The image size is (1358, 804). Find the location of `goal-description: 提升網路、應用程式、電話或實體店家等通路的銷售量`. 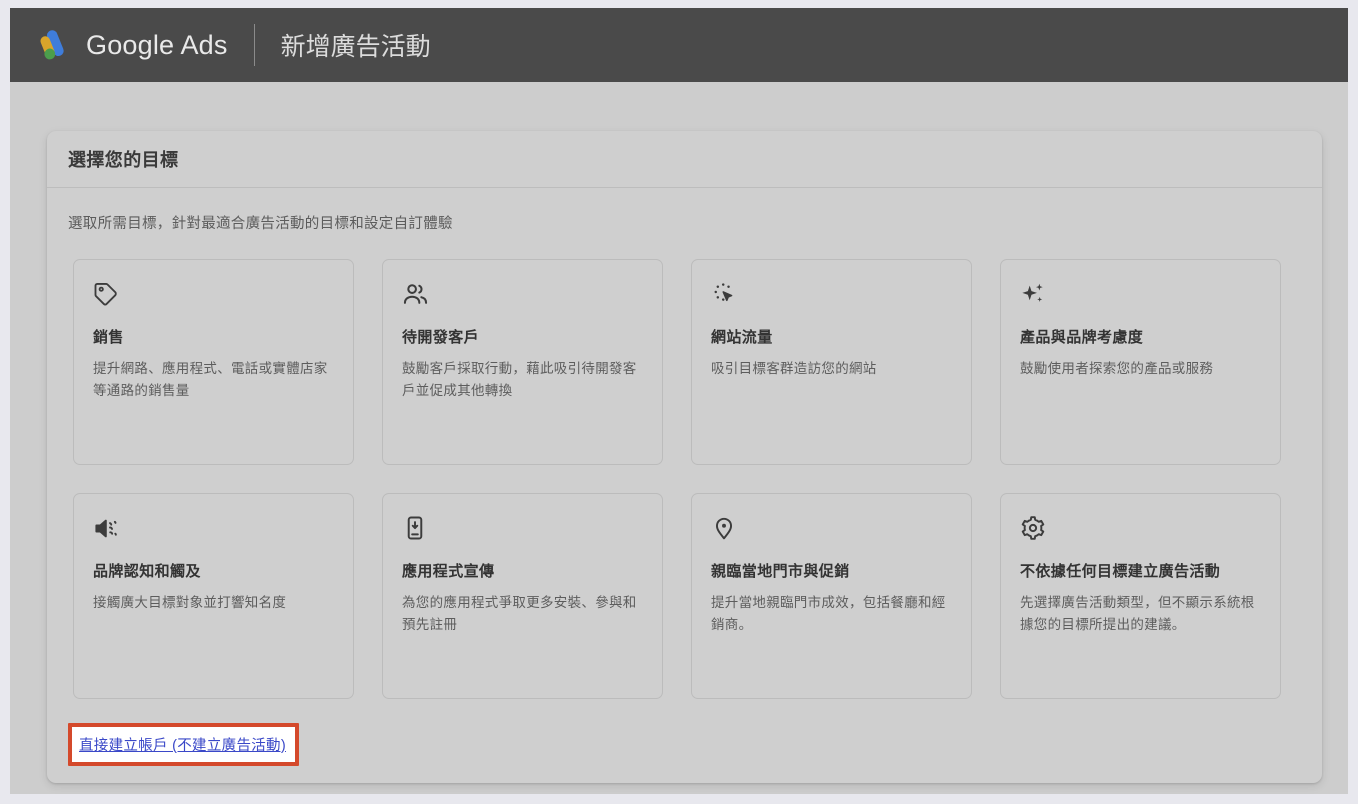

goal-description: 提升網路、應用程式、電話或實體店家等通路的銷售量 is located at coordinates (210, 379).